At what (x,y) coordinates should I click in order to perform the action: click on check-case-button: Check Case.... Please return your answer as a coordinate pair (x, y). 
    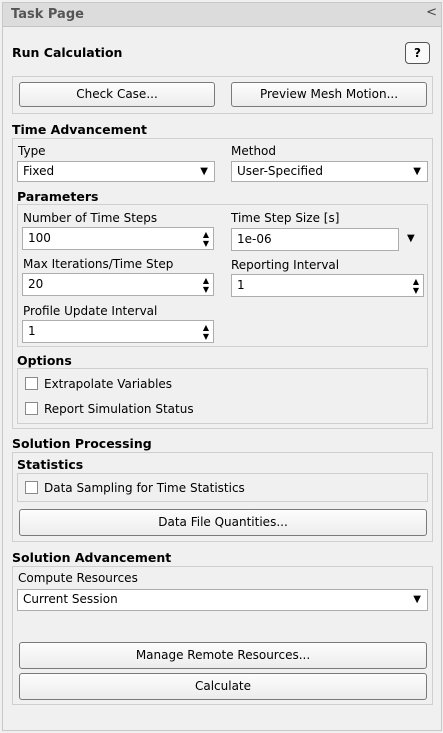
    Looking at the image, I should click on (117, 94).